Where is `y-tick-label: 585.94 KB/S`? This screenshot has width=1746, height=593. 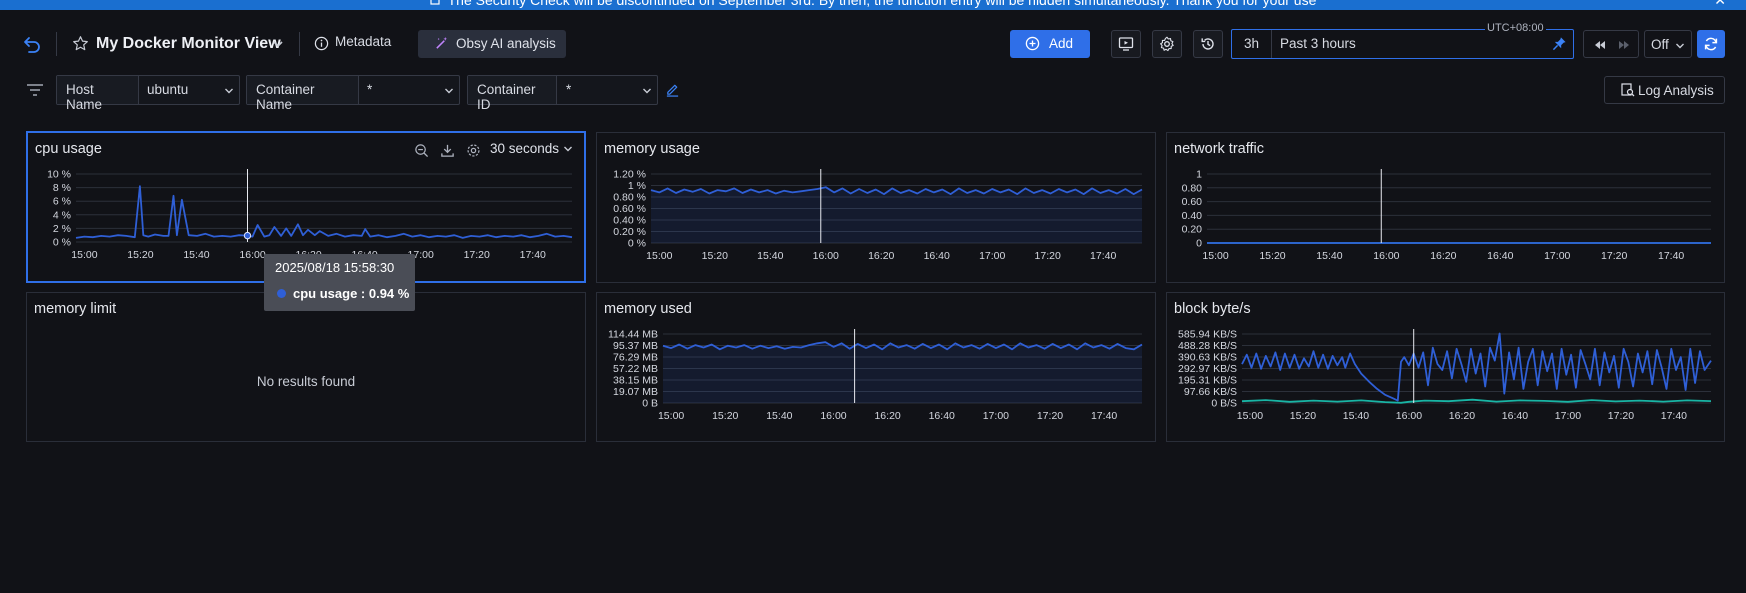 y-tick-label: 585.94 KB/S is located at coordinates (1207, 335).